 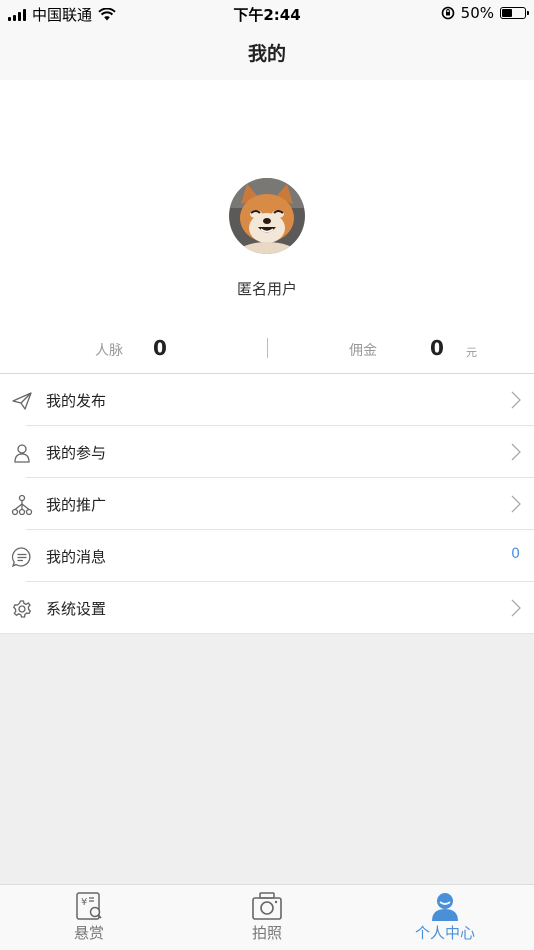 I want to click on commission-value: 0, so click(x=437, y=348).